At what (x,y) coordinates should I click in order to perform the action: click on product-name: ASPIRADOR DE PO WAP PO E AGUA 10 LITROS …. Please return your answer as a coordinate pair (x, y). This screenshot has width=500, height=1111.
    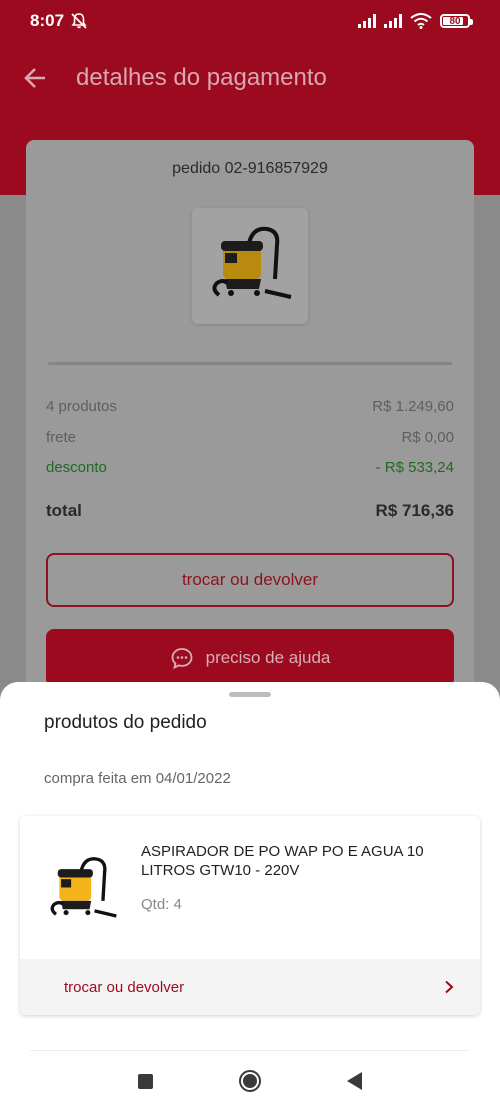
    Looking at the image, I should click on (282, 861).